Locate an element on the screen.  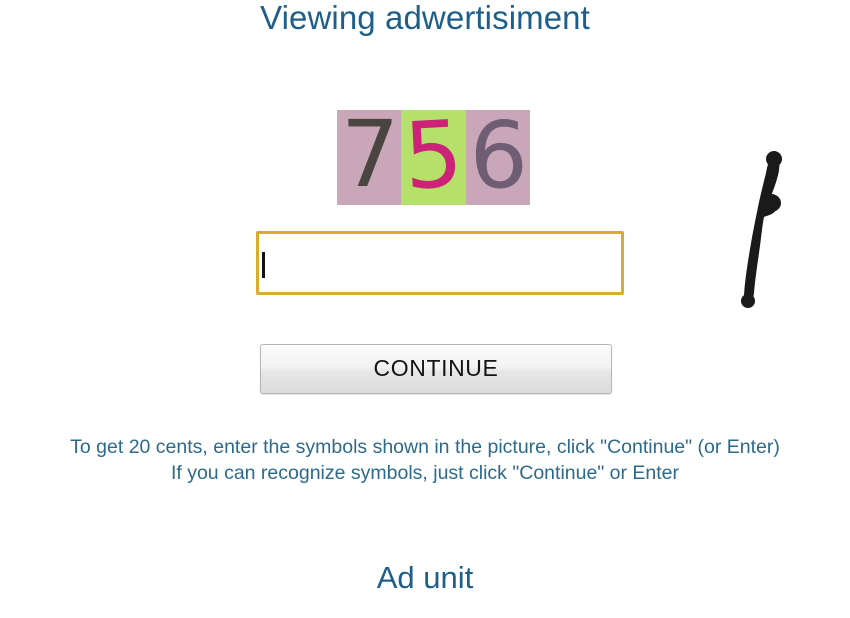
captcha-cell: 5 is located at coordinates (433, 157).